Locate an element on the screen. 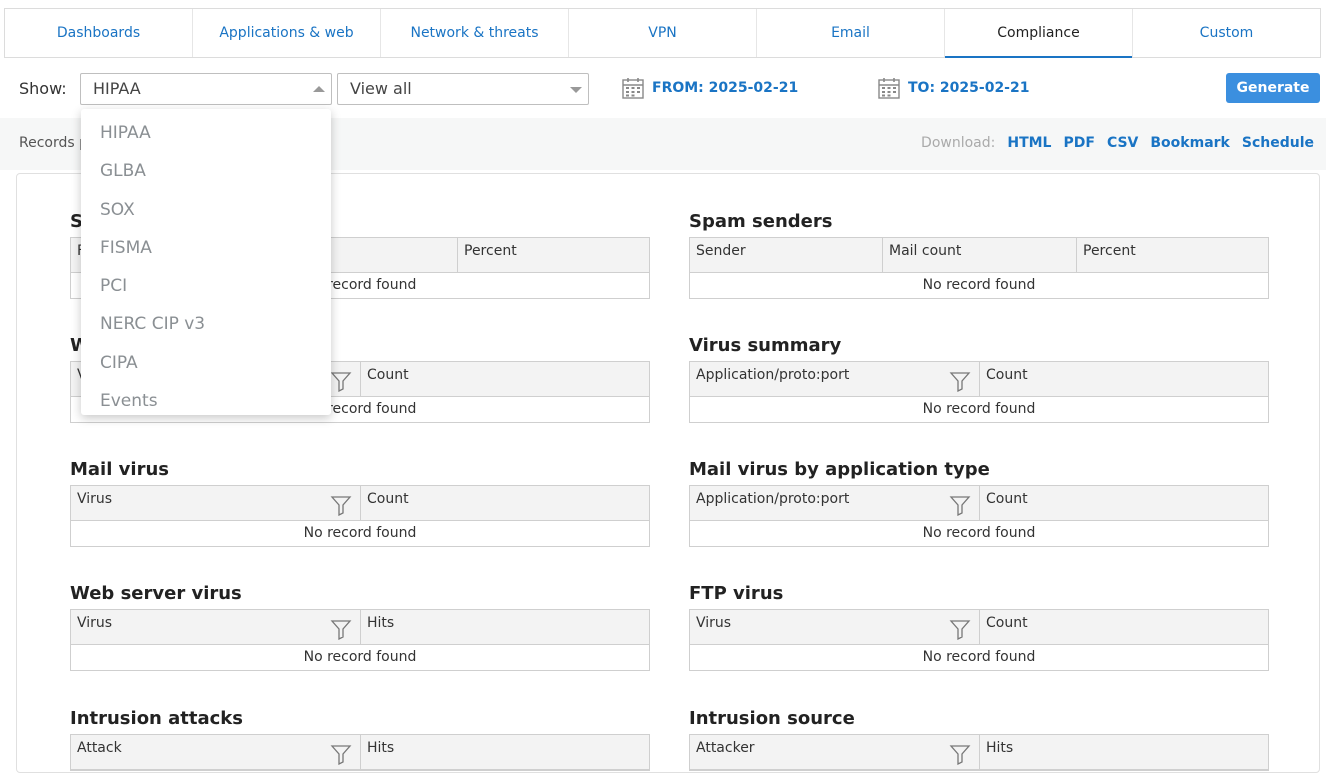 The image size is (1326, 773). dropdown-option-events: Events is located at coordinates (206, 401).